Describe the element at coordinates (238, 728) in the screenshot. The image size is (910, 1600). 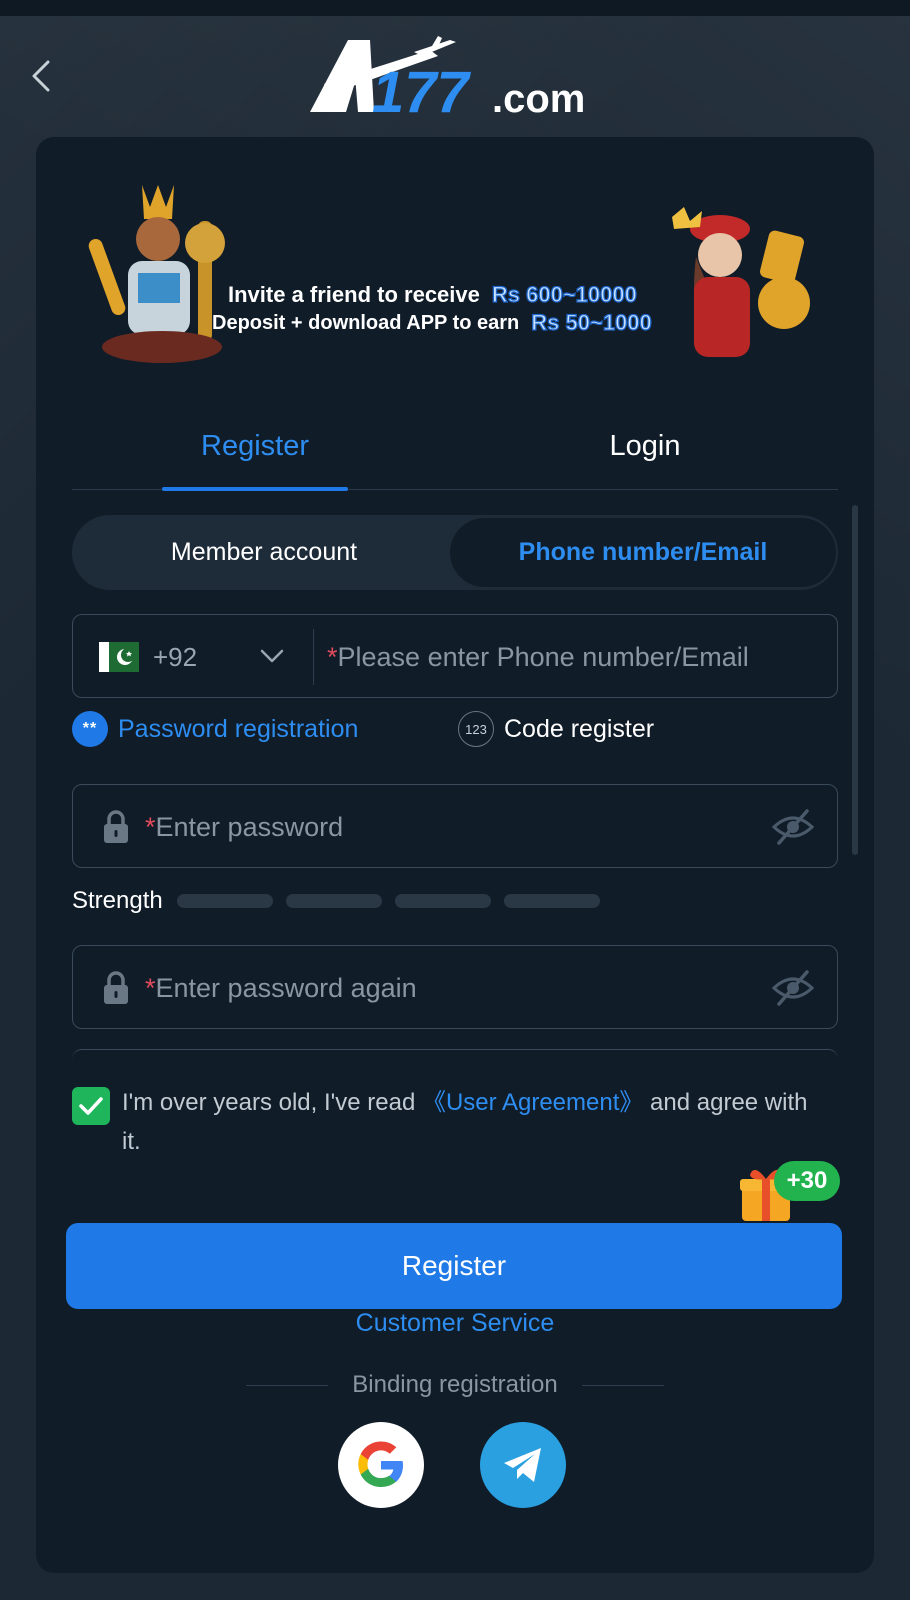
I see `password-registration-label: Password registration` at that location.